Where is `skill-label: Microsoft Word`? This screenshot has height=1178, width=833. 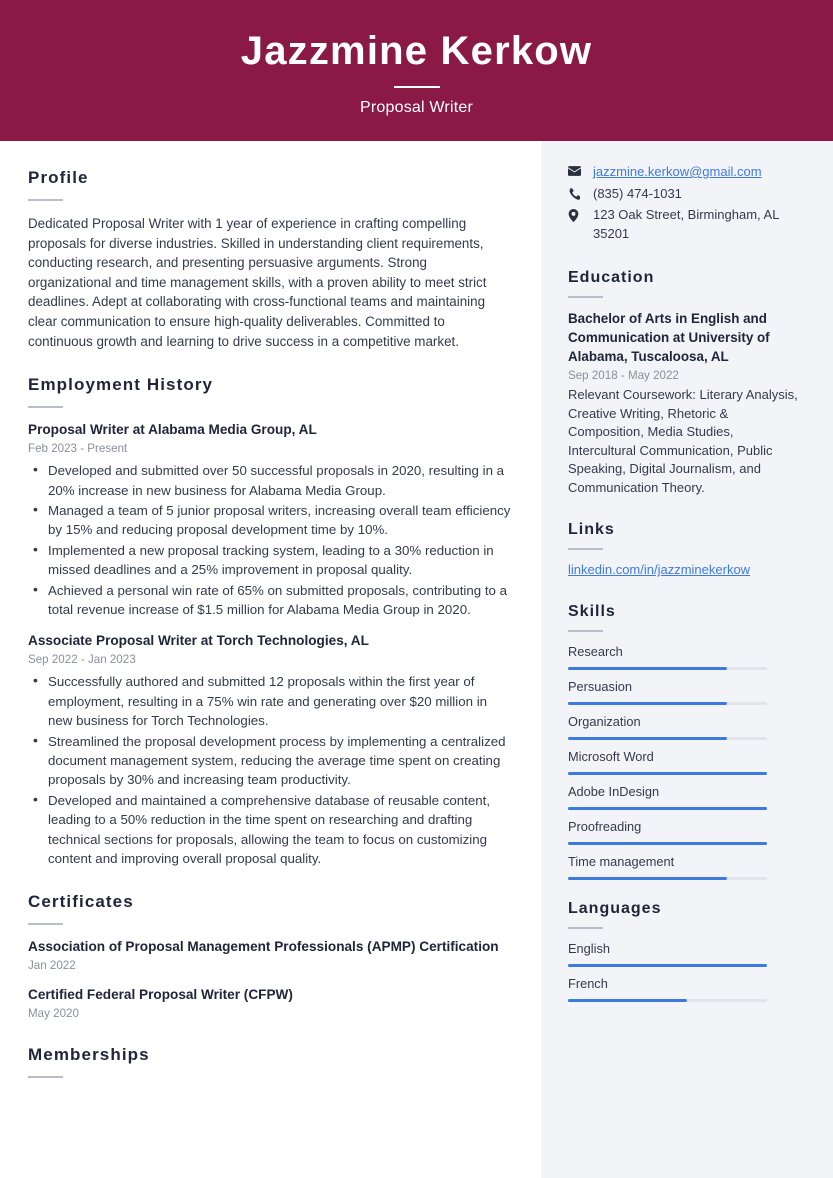 skill-label: Microsoft Word is located at coordinates (611, 756).